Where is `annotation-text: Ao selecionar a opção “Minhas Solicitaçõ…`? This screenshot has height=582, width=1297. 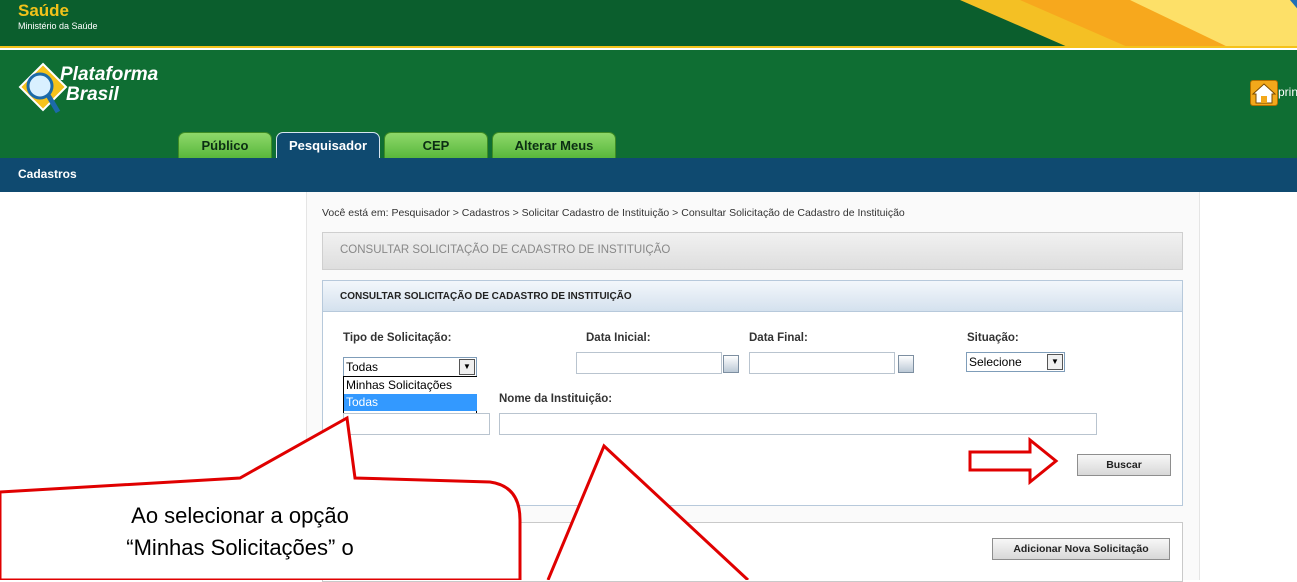
annotation-text: Ao selecionar a opção “Minhas Solicitaçõ… is located at coordinates (240, 532).